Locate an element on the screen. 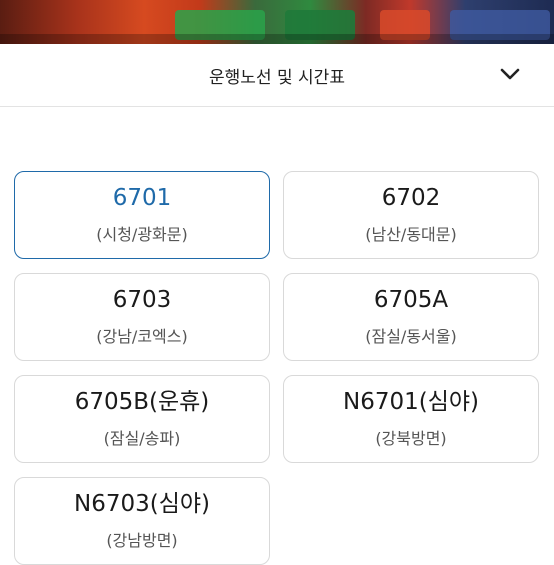 This screenshot has height=565, width=554. route-area: (잠실/동서울) is located at coordinates (411, 336).